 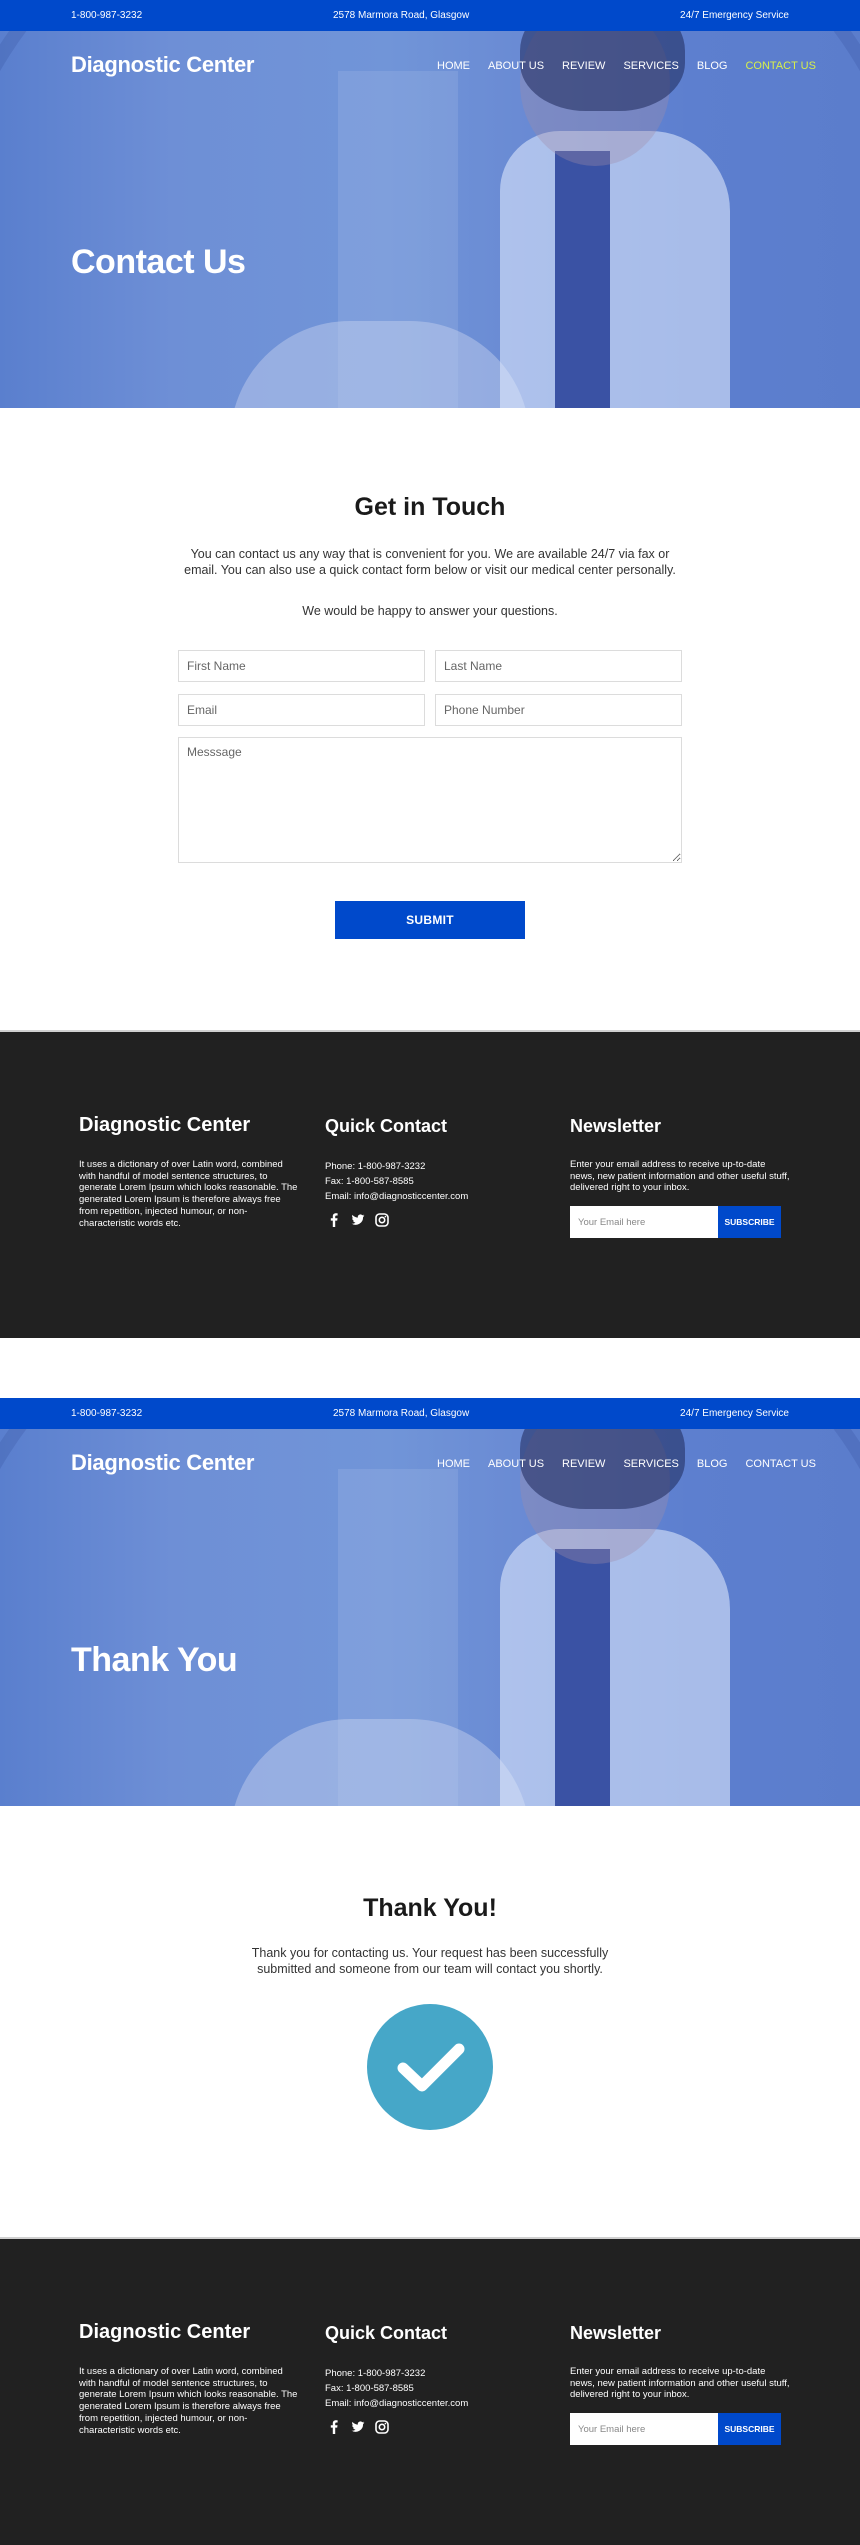 What do you see at coordinates (430, 800) in the screenshot?
I see `message-textarea` at bounding box center [430, 800].